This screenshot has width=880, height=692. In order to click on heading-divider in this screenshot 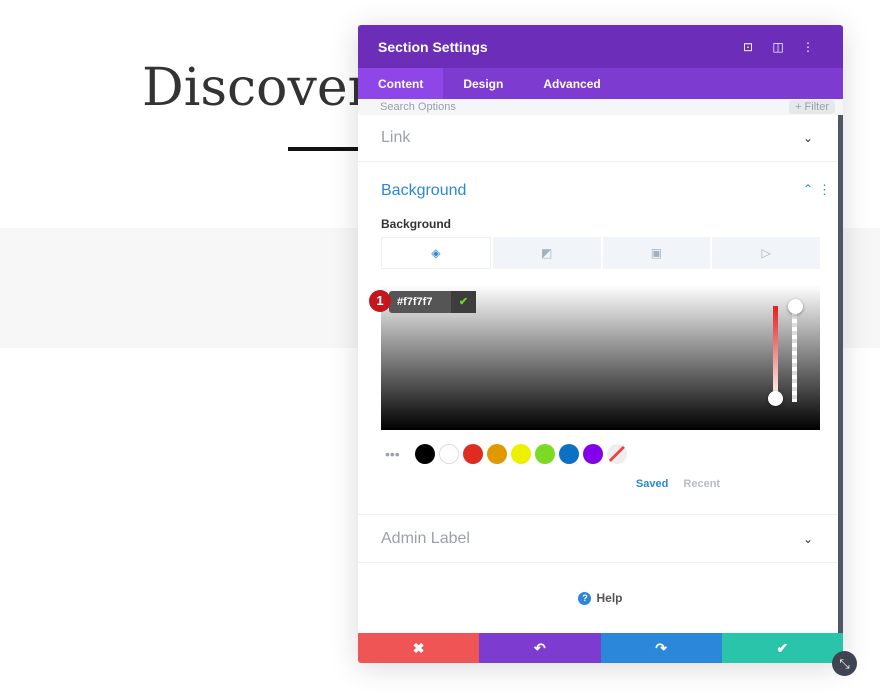, I will do `click(324, 149)`.